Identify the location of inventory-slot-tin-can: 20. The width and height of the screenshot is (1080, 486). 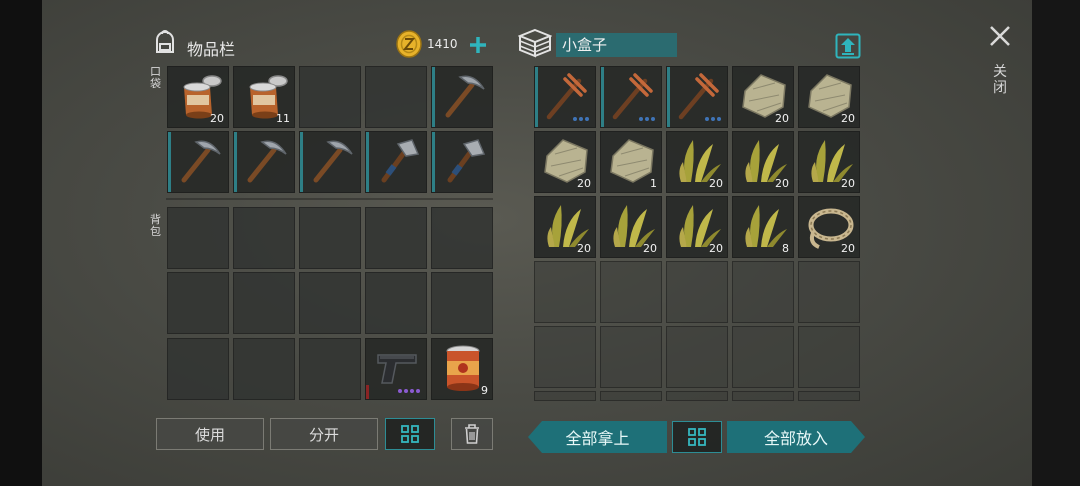
(198, 97).